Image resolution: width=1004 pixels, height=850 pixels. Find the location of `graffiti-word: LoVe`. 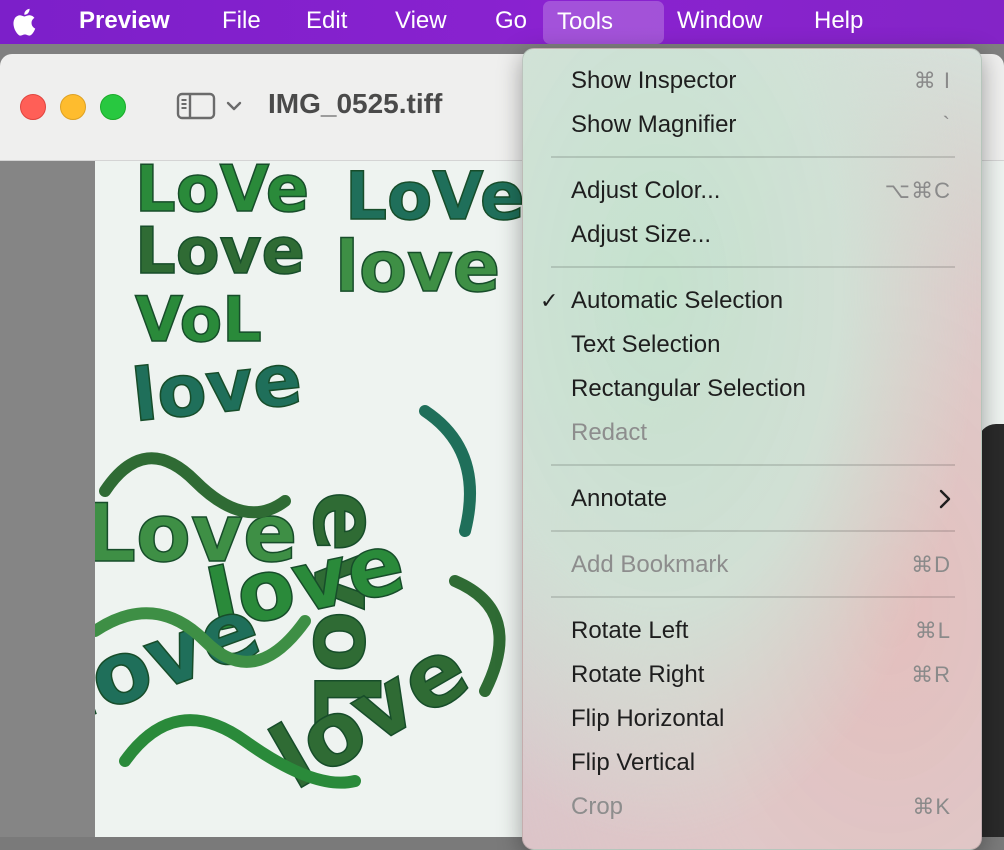

graffiti-word: LoVe is located at coordinates (435, 198).